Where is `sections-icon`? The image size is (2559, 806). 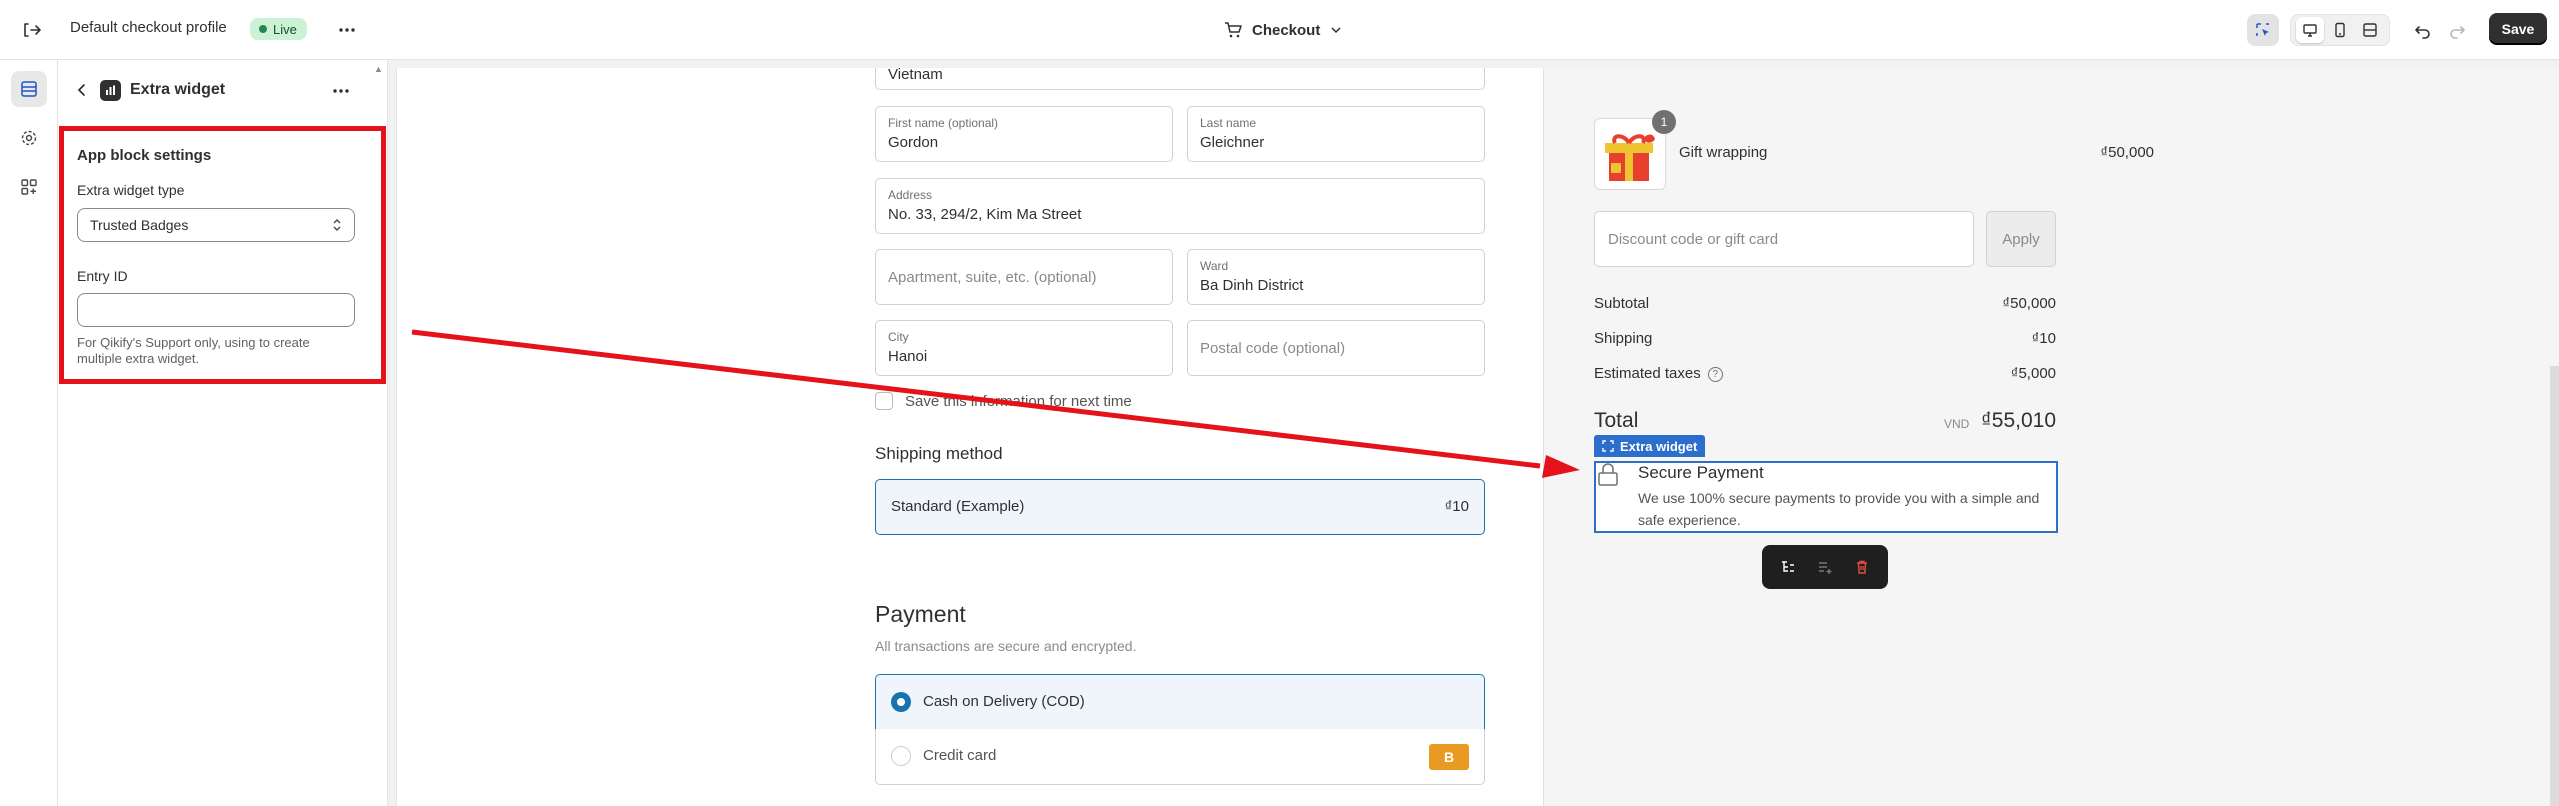
sections-icon is located at coordinates (29, 89).